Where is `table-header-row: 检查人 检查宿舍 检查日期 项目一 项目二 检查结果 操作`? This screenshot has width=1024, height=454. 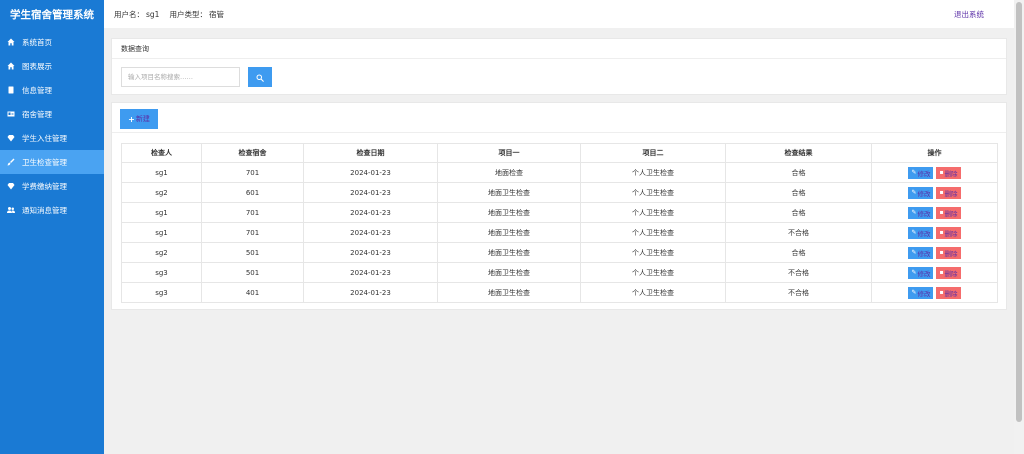 table-header-row: 检查人 检查宿舍 检查日期 项目一 项目二 检查结果 操作 is located at coordinates (559, 153).